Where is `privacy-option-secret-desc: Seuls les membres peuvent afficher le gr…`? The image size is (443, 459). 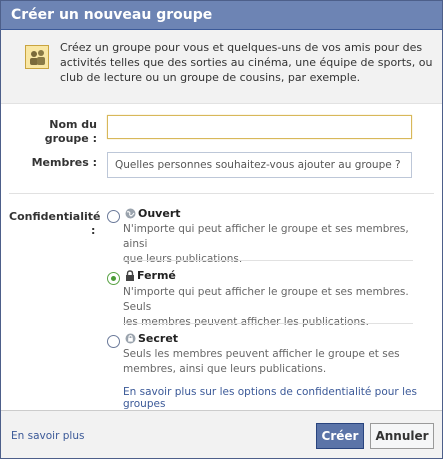
privacy-option-secret-desc: Seuls les membres peuvent afficher le gr… is located at coordinates (278, 362).